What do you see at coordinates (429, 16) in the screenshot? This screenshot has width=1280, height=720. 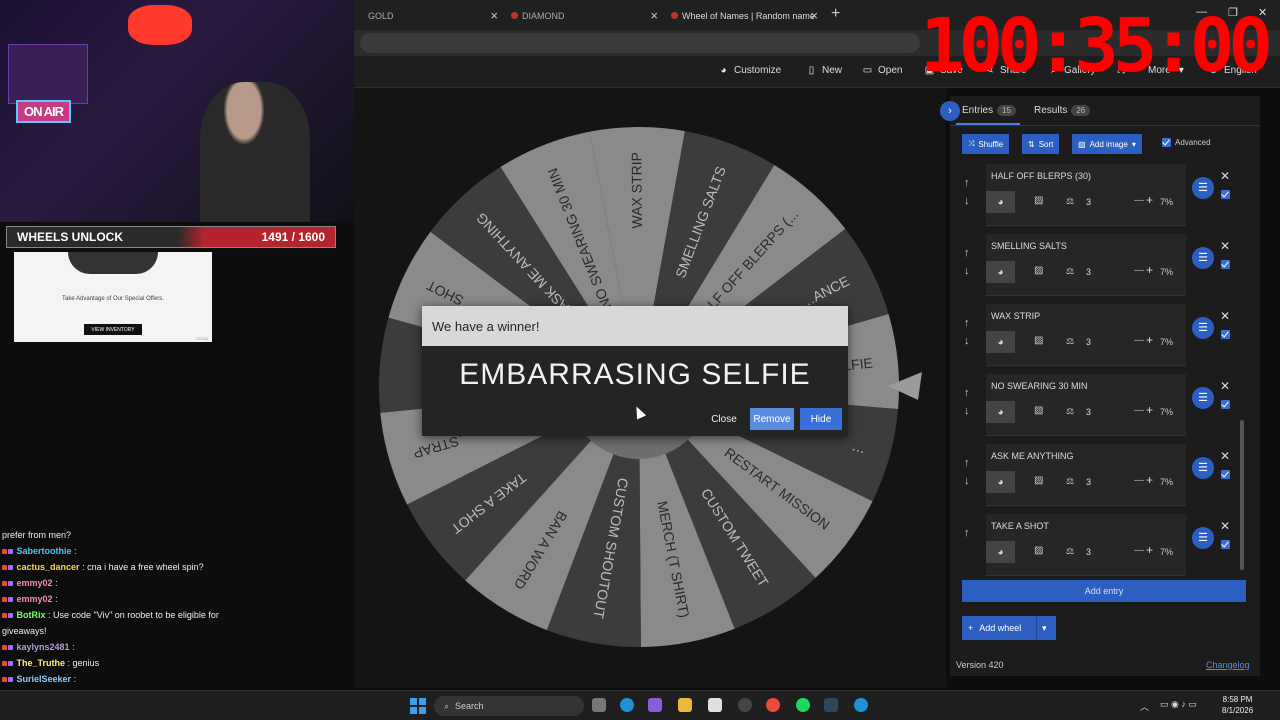 I see `browser-tab-gold: GOLD ×` at bounding box center [429, 16].